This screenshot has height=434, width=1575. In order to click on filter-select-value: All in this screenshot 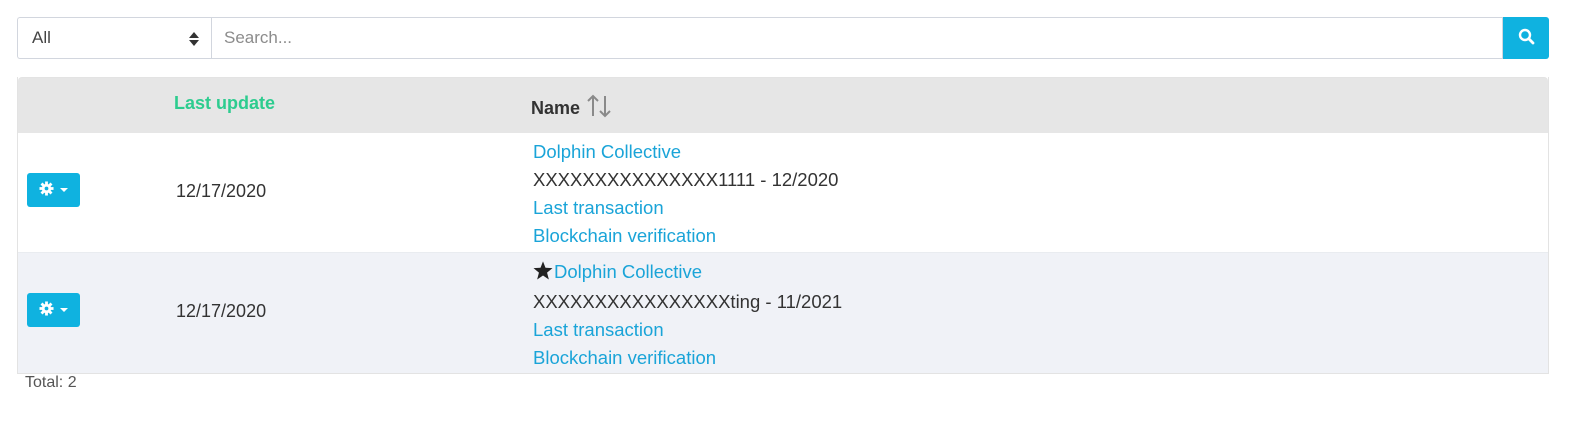, I will do `click(41, 37)`.